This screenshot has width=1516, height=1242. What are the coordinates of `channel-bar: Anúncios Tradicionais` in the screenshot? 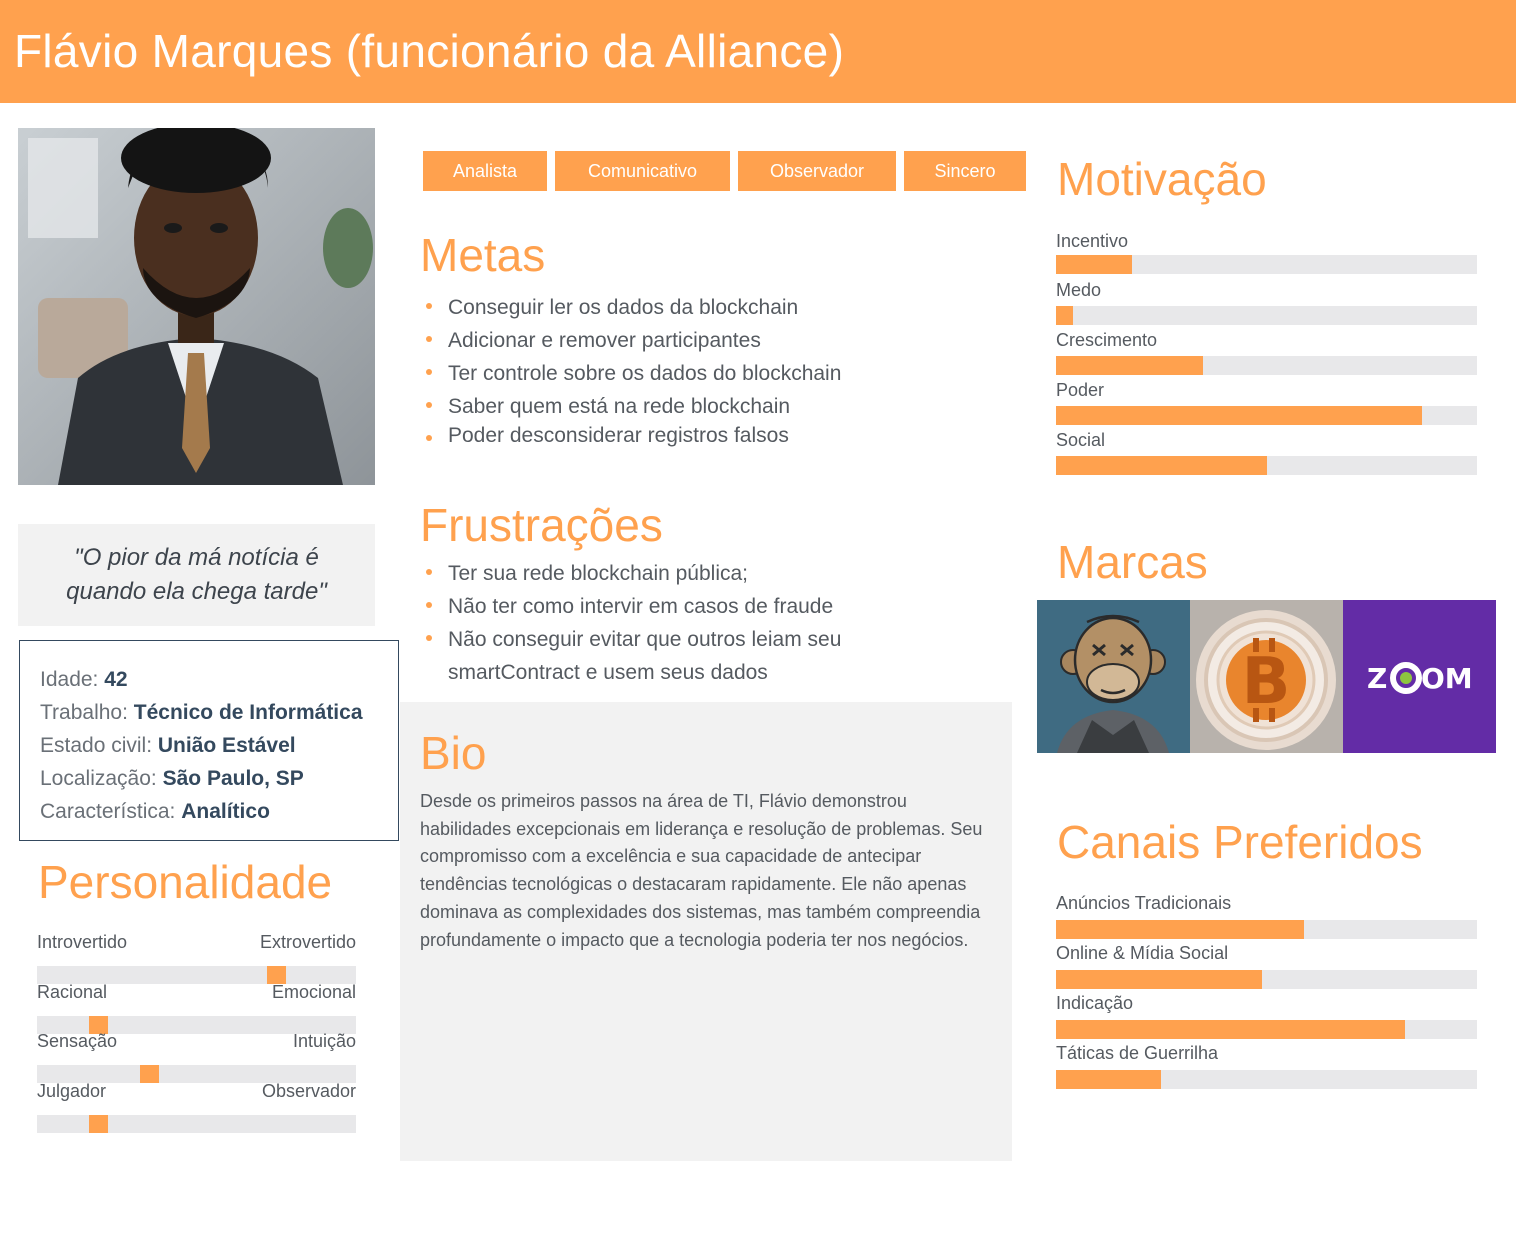 It's located at (1266, 916).